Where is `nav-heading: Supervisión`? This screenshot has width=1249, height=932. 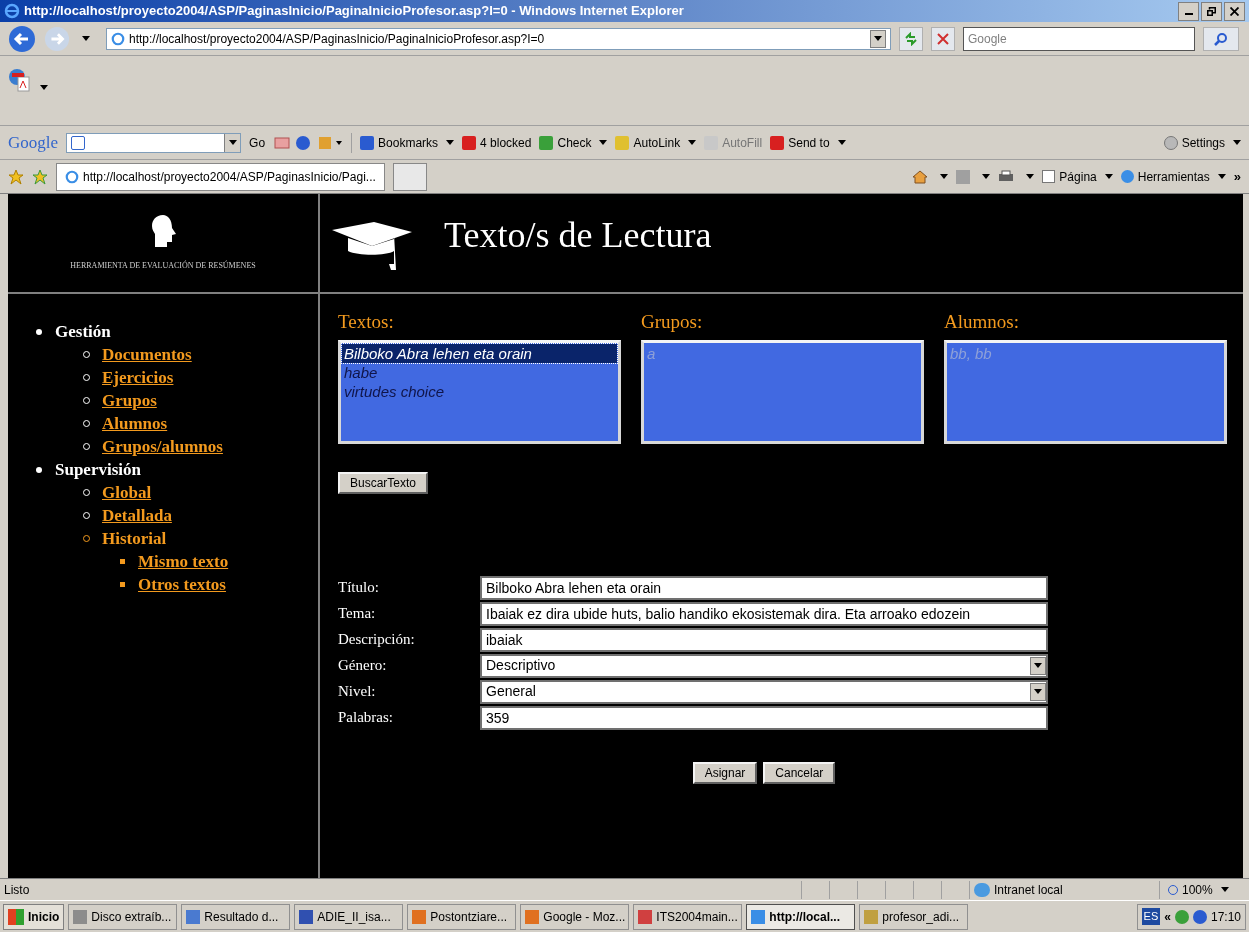 nav-heading: Supervisión is located at coordinates (98, 469).